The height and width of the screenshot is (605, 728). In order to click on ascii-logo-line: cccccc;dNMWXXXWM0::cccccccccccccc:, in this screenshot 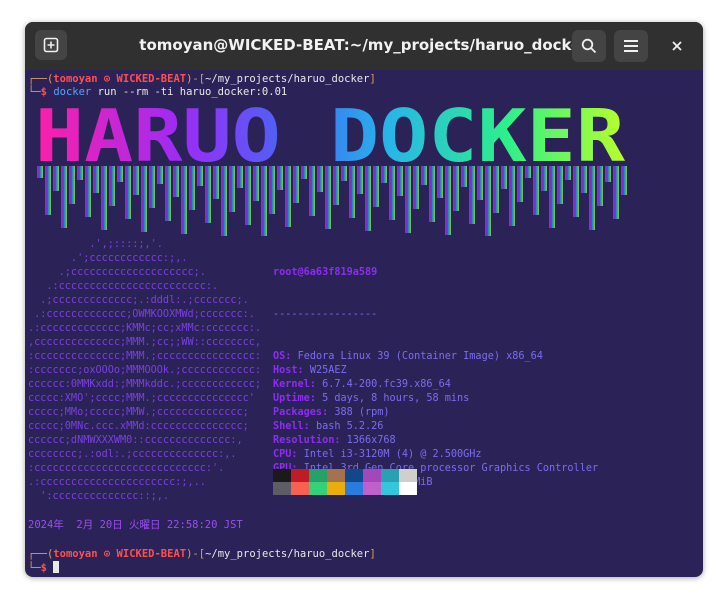, I will do `click(135, 440)`.